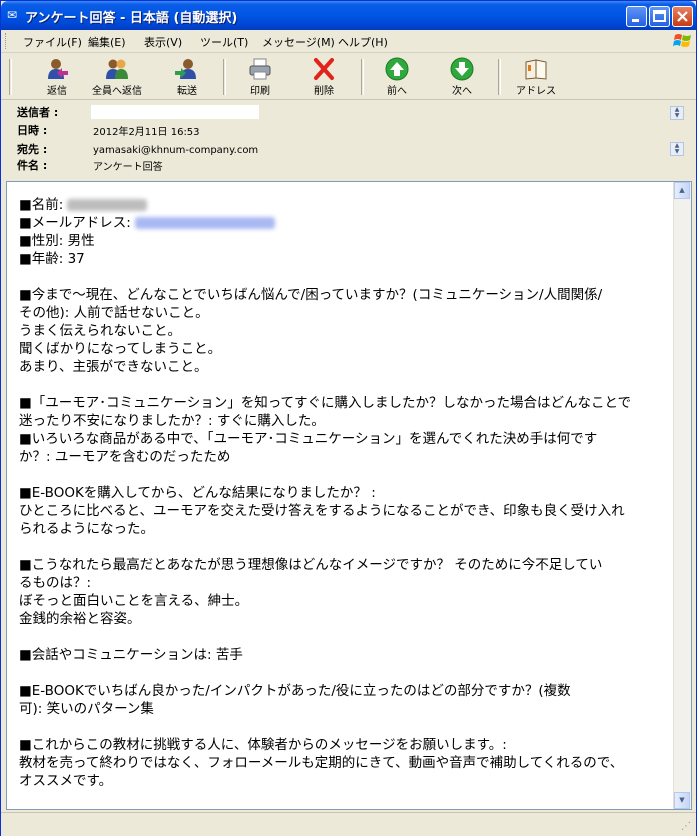 The height and width of the screenshot is (836, 697). What do you see at coordinates (117, 69) in the screenshot?
I see `reply-all-icon` at bounding box center [117, 69].